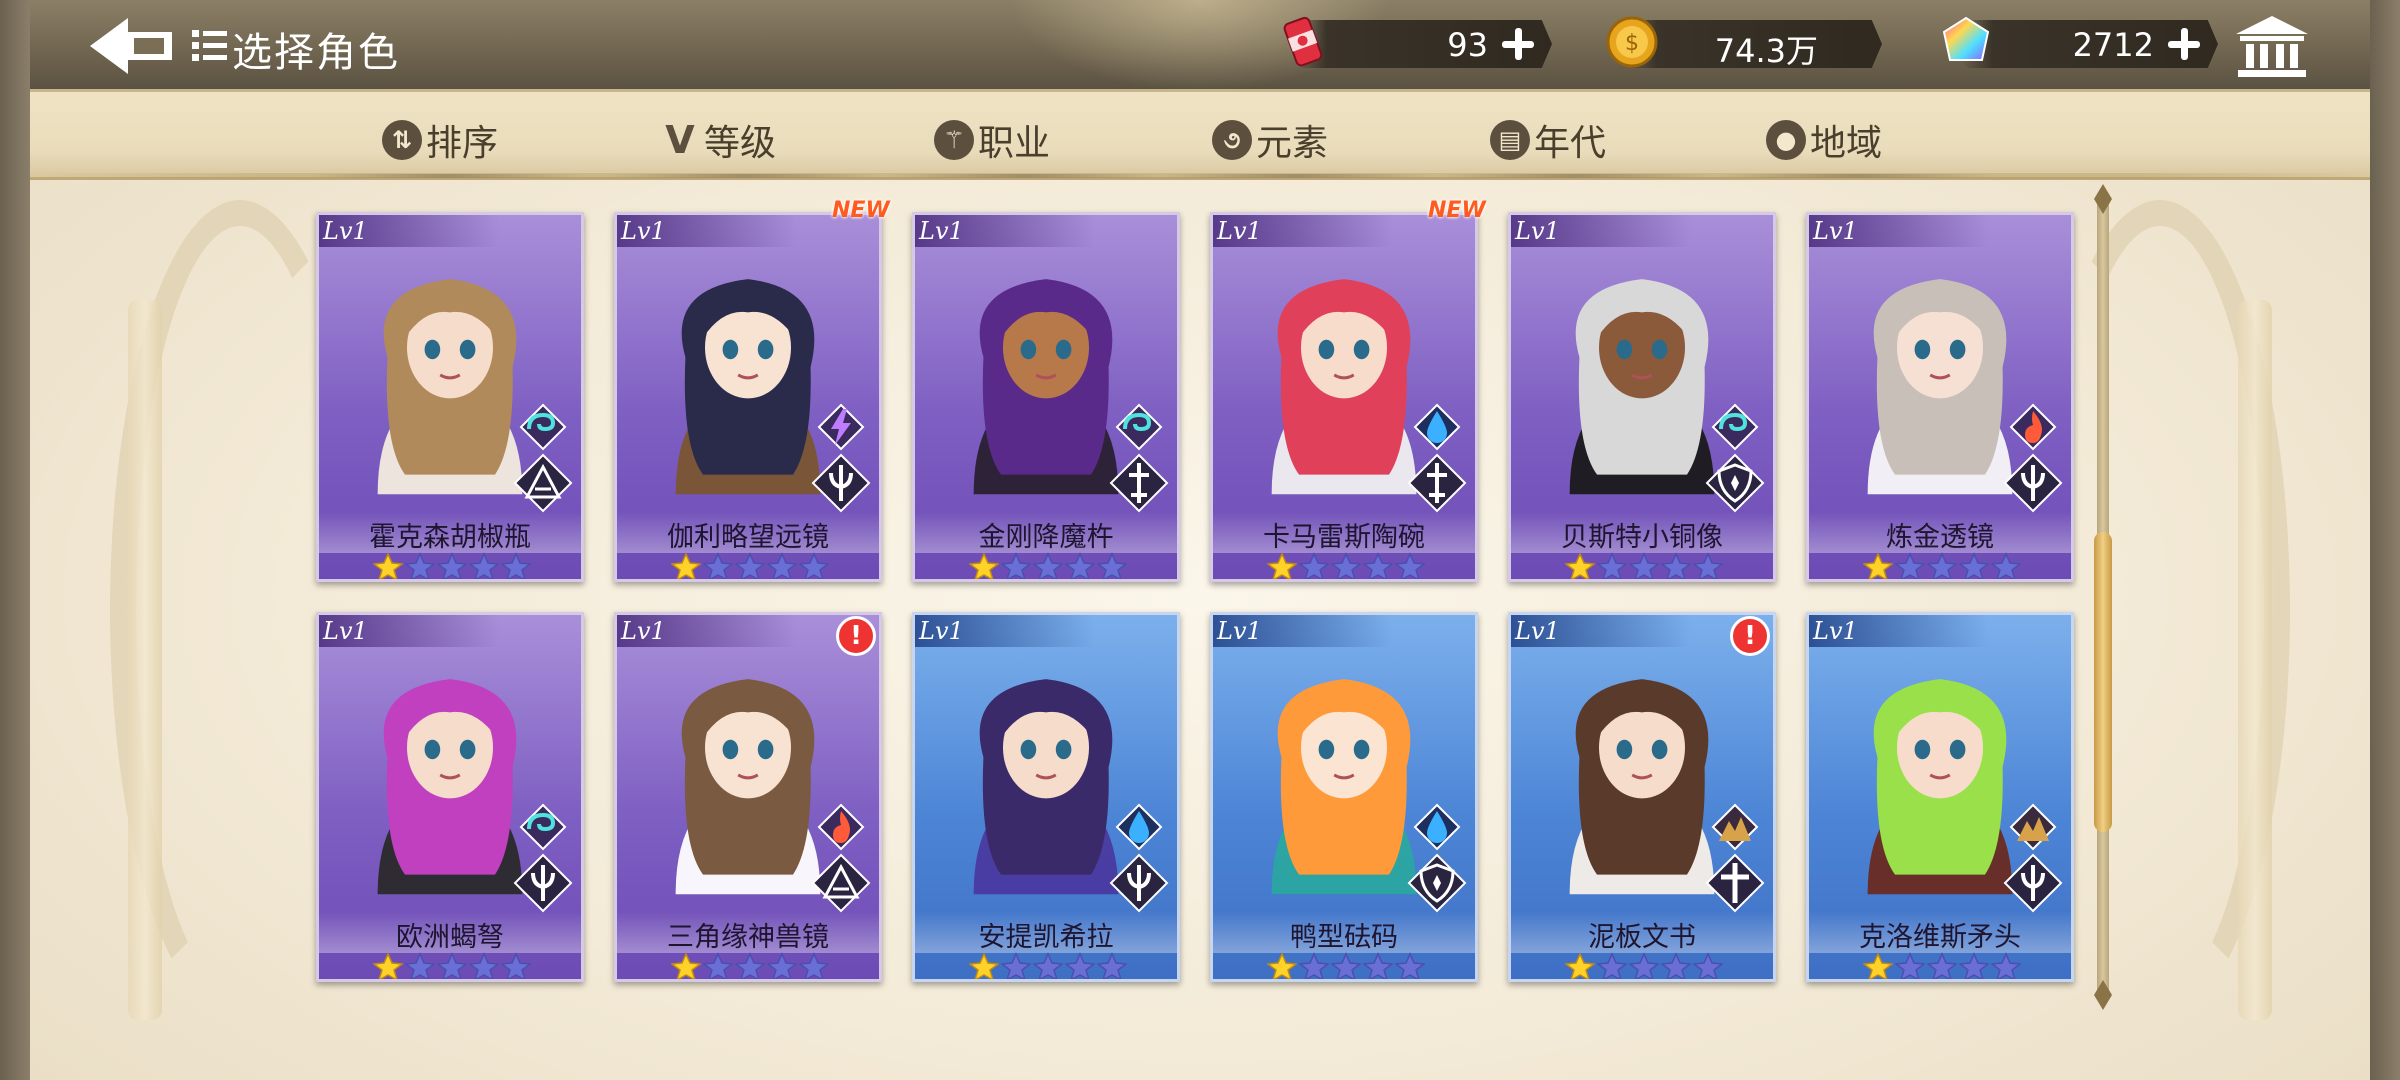 This screenshot has height=1080, width=2400. What do you see at coordinates (1642, 937) in the screenshot?
I see `character-name: 泥板文书` at bounding box center [1642, 937].